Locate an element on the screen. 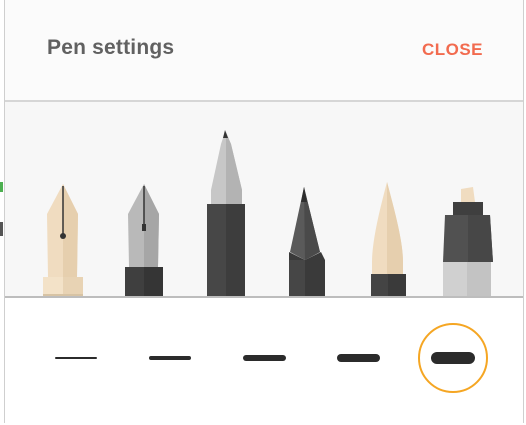 The image size is (526, 425). pencil-icon is located at coordinates (307, 242).